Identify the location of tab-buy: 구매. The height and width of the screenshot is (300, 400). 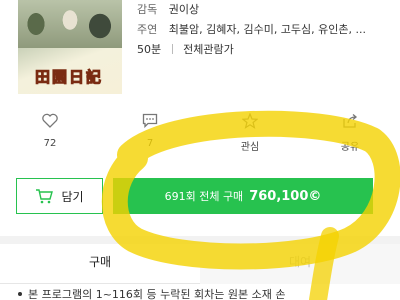
(100, 264).